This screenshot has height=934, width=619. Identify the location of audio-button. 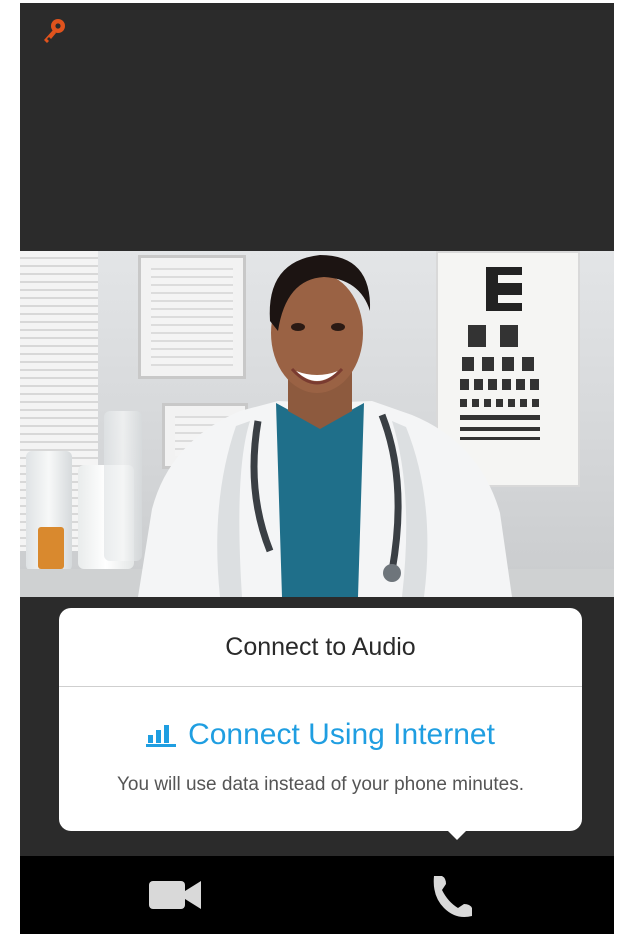
(452, 895).